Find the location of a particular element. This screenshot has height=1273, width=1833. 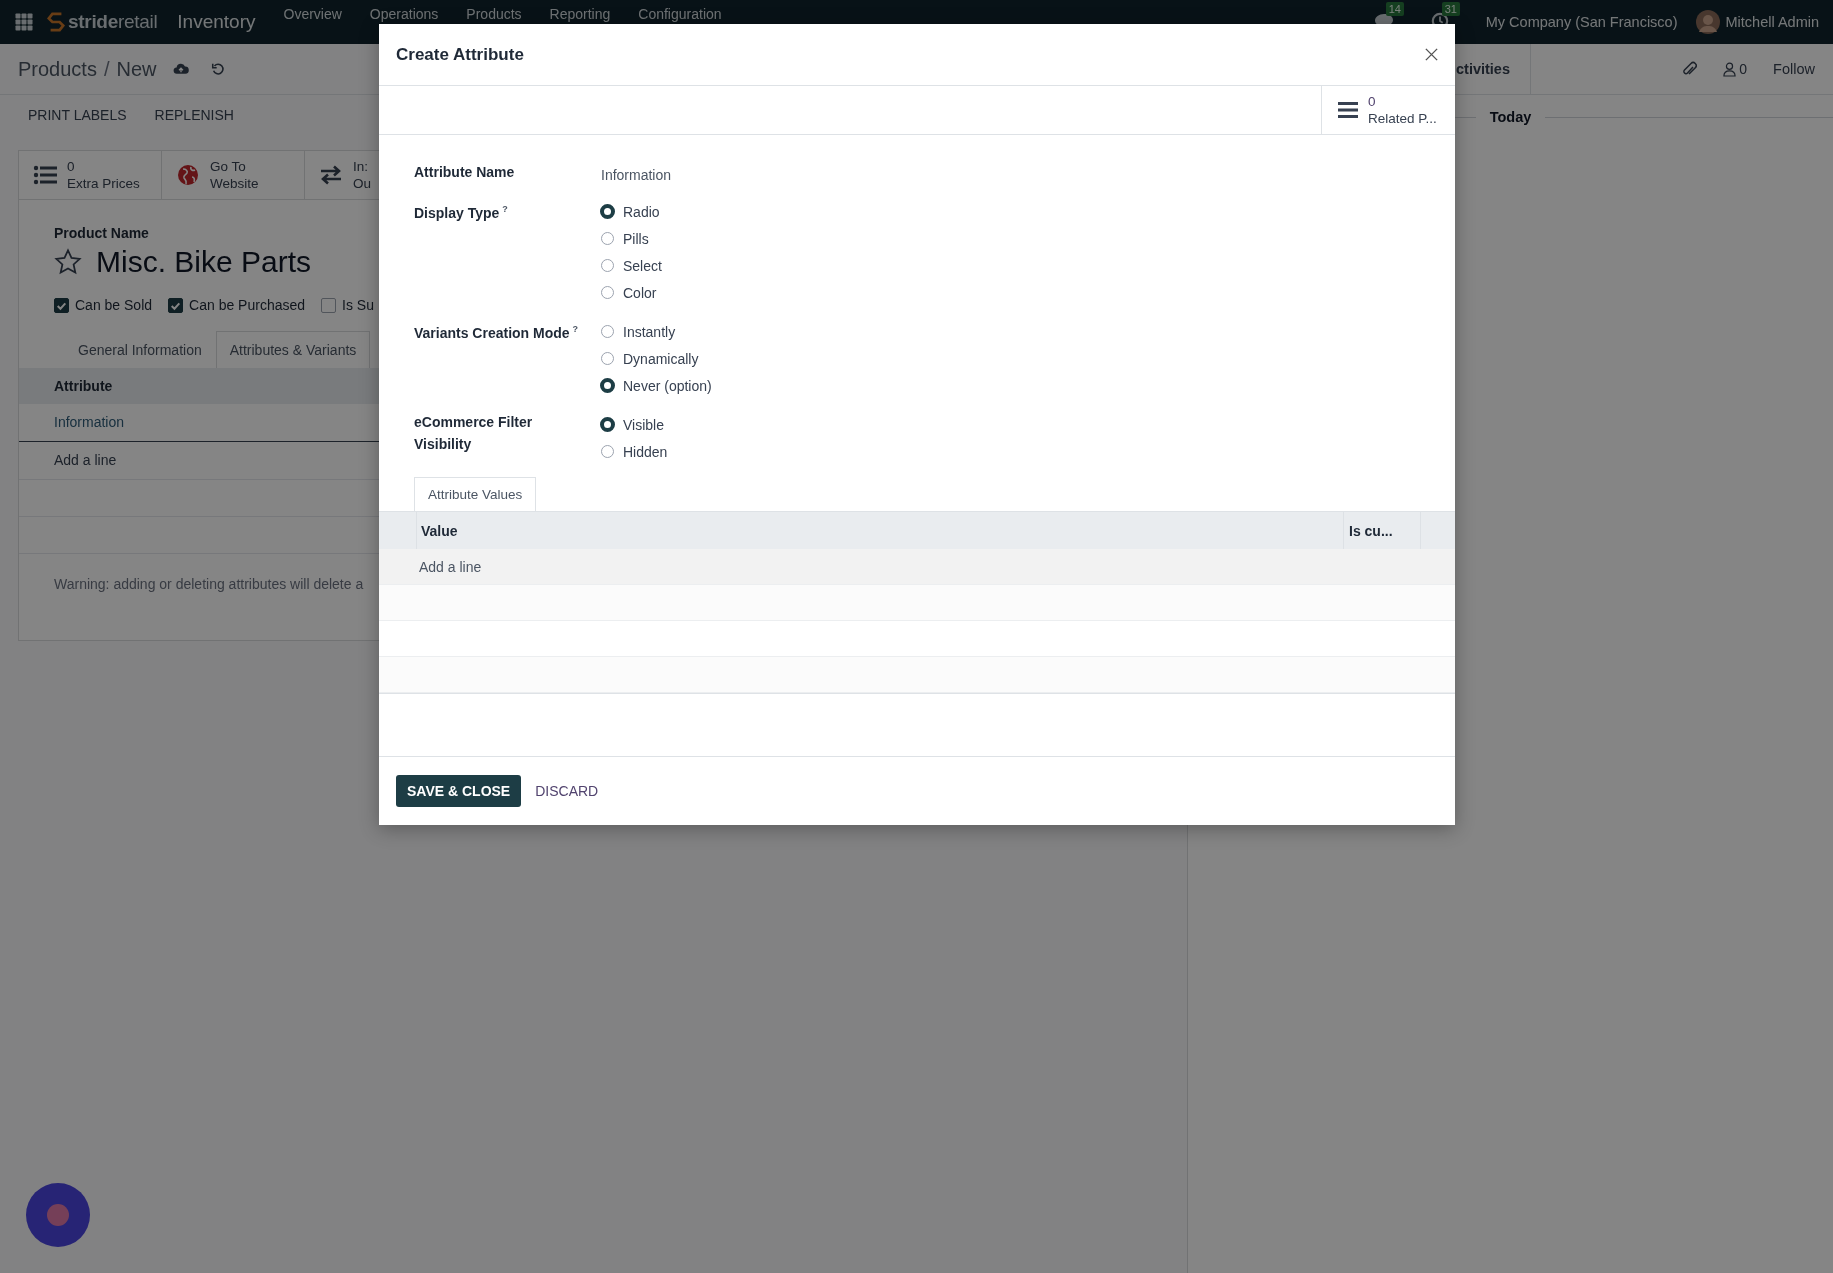

tab: Attributes & Variants is located at coordinates (293, 349).